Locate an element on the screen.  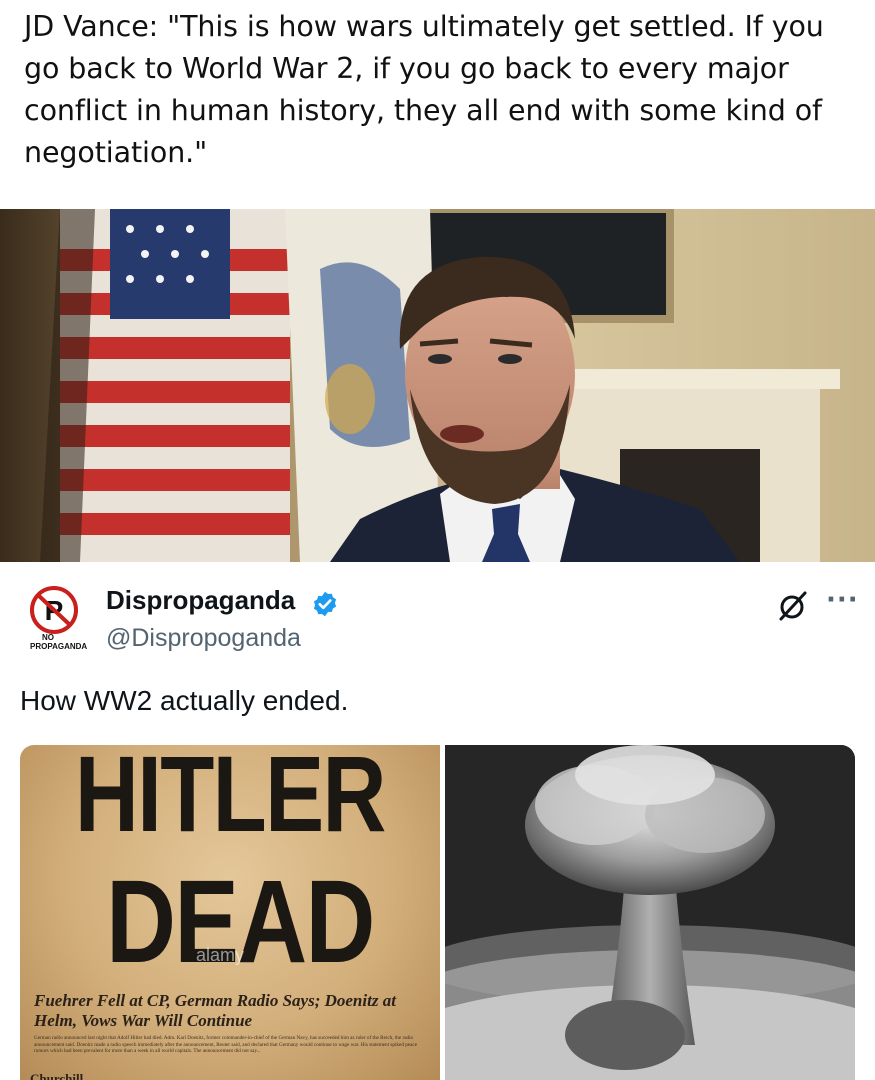
tweet-text: How WW2 actually ended. is located at coordinates (184, 700).